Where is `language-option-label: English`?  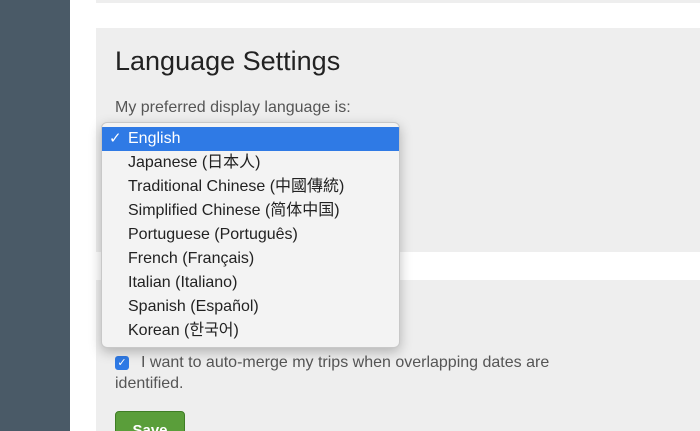
language-option-label: English is located at coordinates (154, 138).